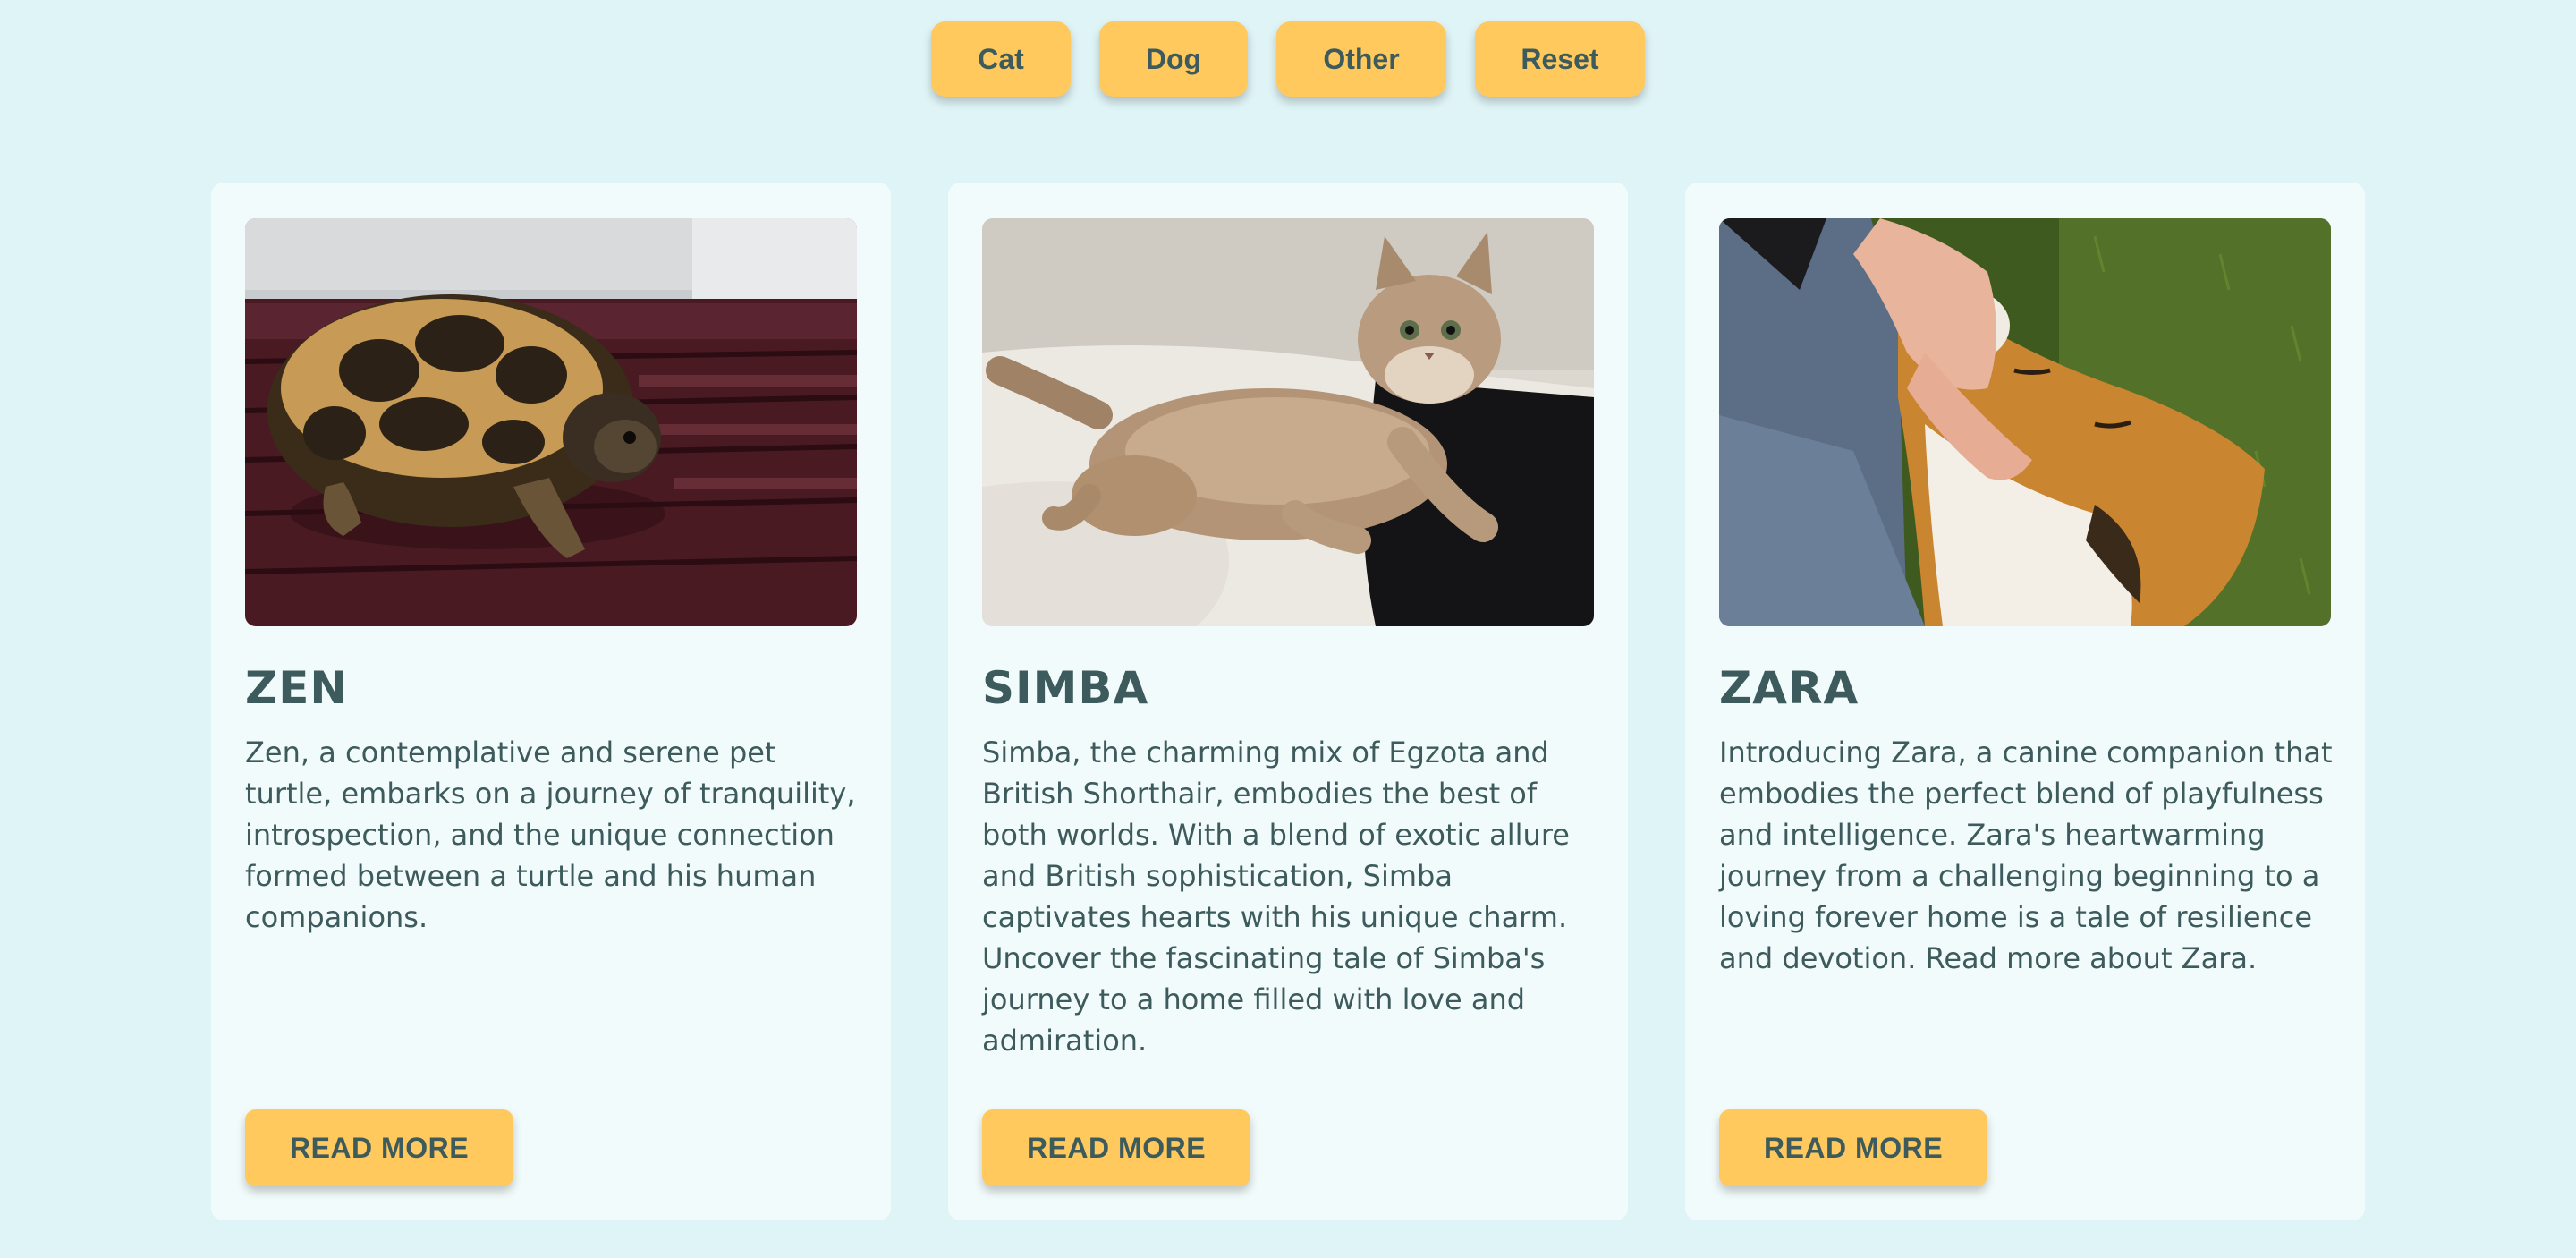 Image resolution: width=2576 pixels, height=1258 pixels. What do you see at coordinates (2025, 422) in the screenshot?
I see `dog-photo` at bounding box center [2025, 422].